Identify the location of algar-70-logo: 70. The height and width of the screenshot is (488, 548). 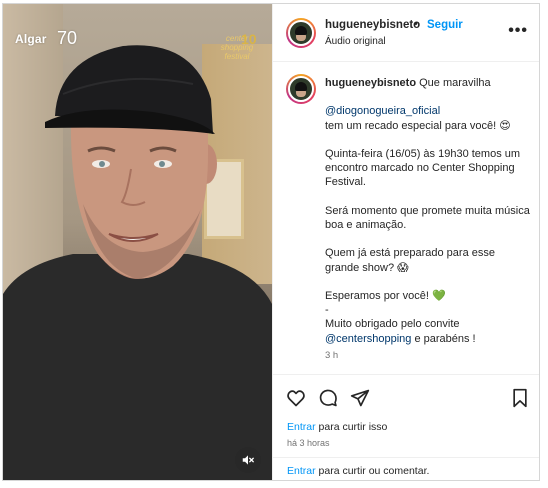
(67, 38).